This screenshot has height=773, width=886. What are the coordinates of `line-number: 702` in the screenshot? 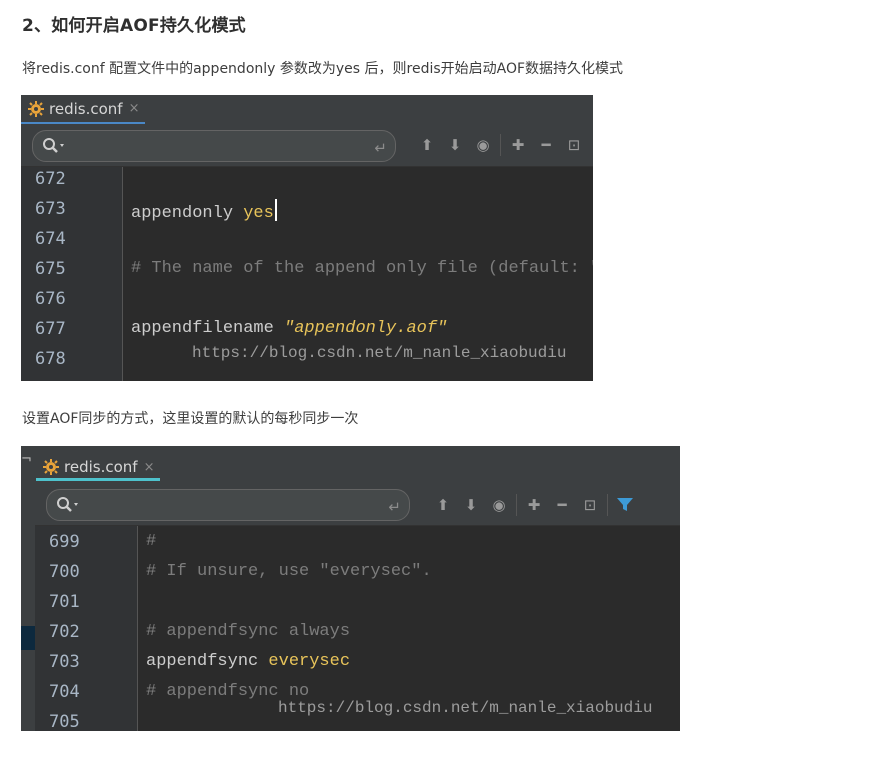 It's located at (64, 632).